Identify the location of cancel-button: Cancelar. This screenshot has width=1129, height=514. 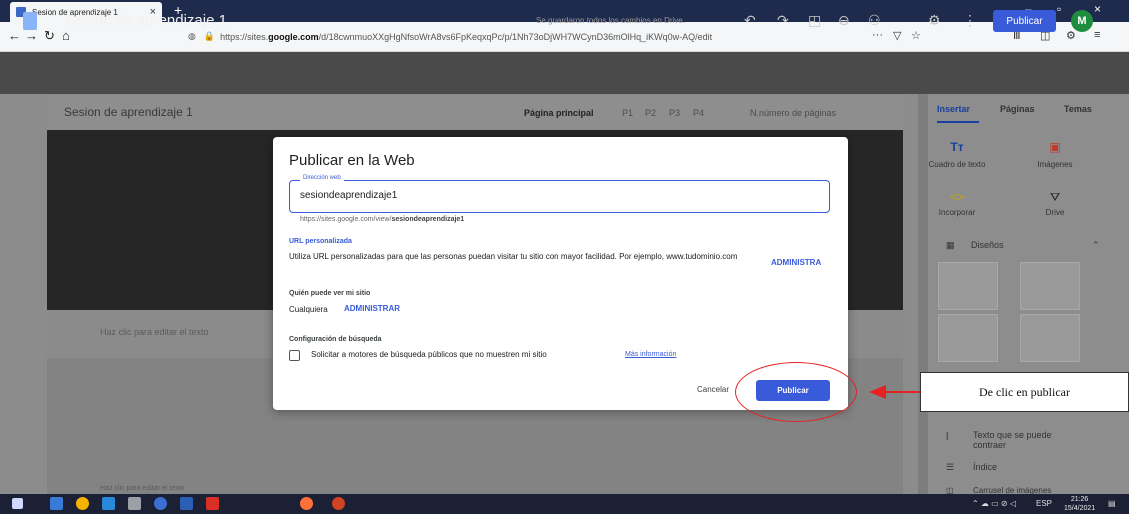
(713, 389).